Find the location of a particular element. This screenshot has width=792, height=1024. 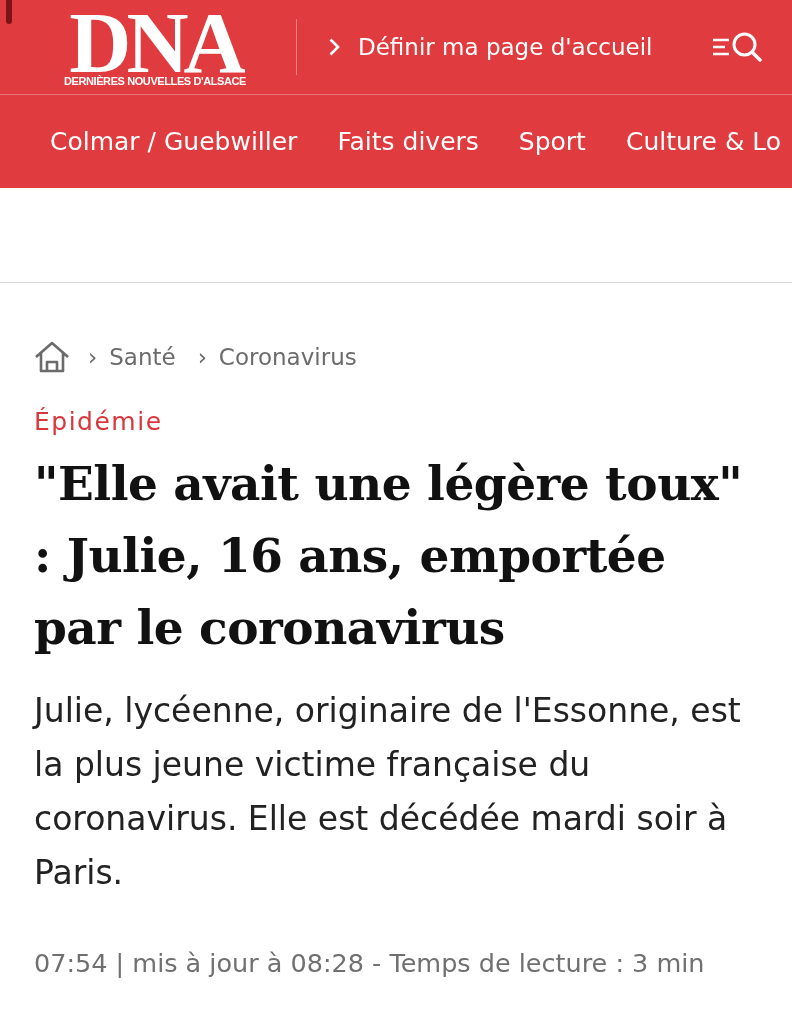

menu-search-button is located at coordinates (737, 47).